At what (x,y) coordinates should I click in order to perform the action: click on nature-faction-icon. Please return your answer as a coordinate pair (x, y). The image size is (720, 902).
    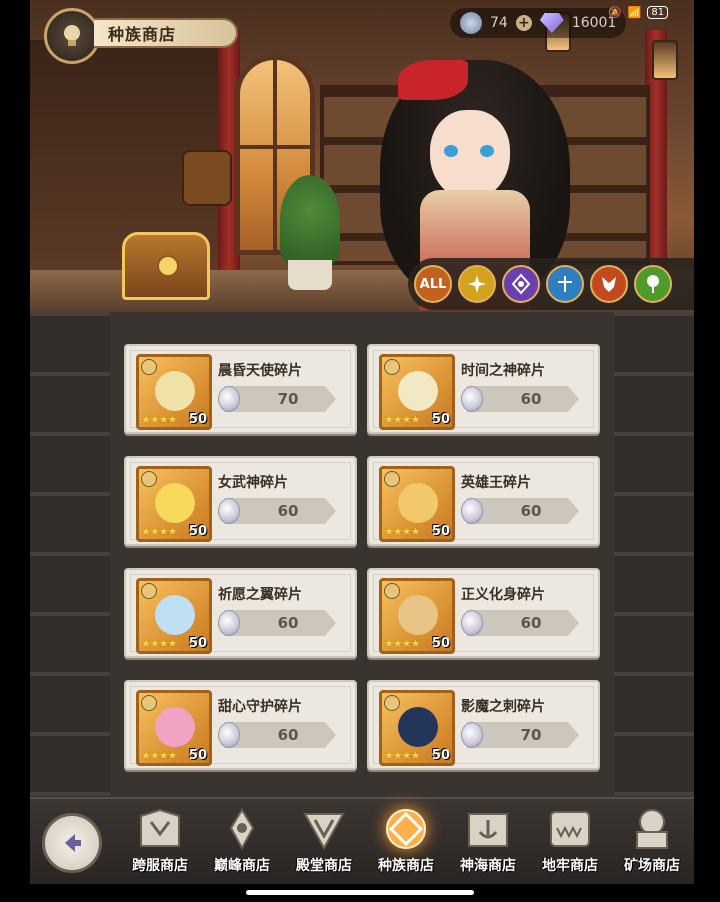
    Looking at the image, I should click on (653, 284).